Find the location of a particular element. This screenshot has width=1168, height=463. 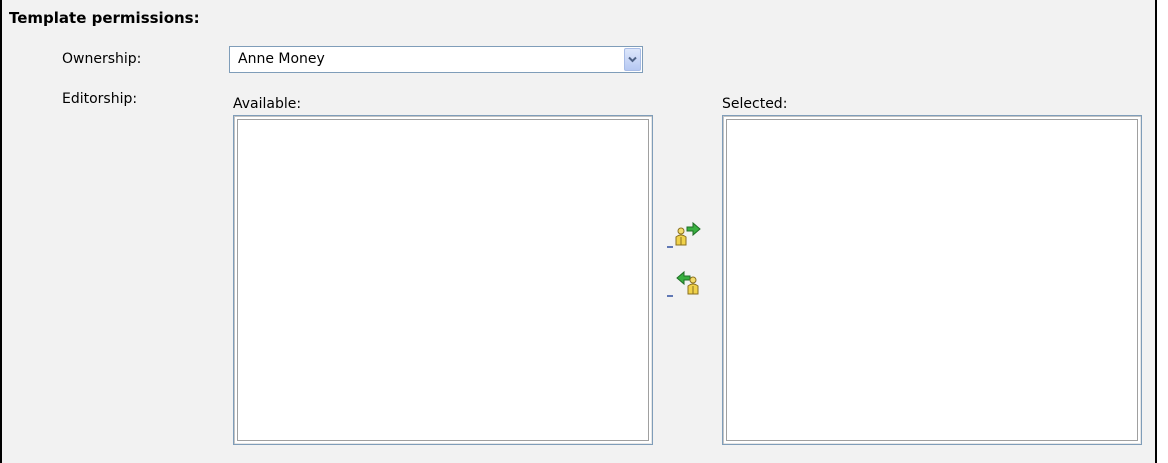

add-to-selected-button is located at coordinates (687, 235).